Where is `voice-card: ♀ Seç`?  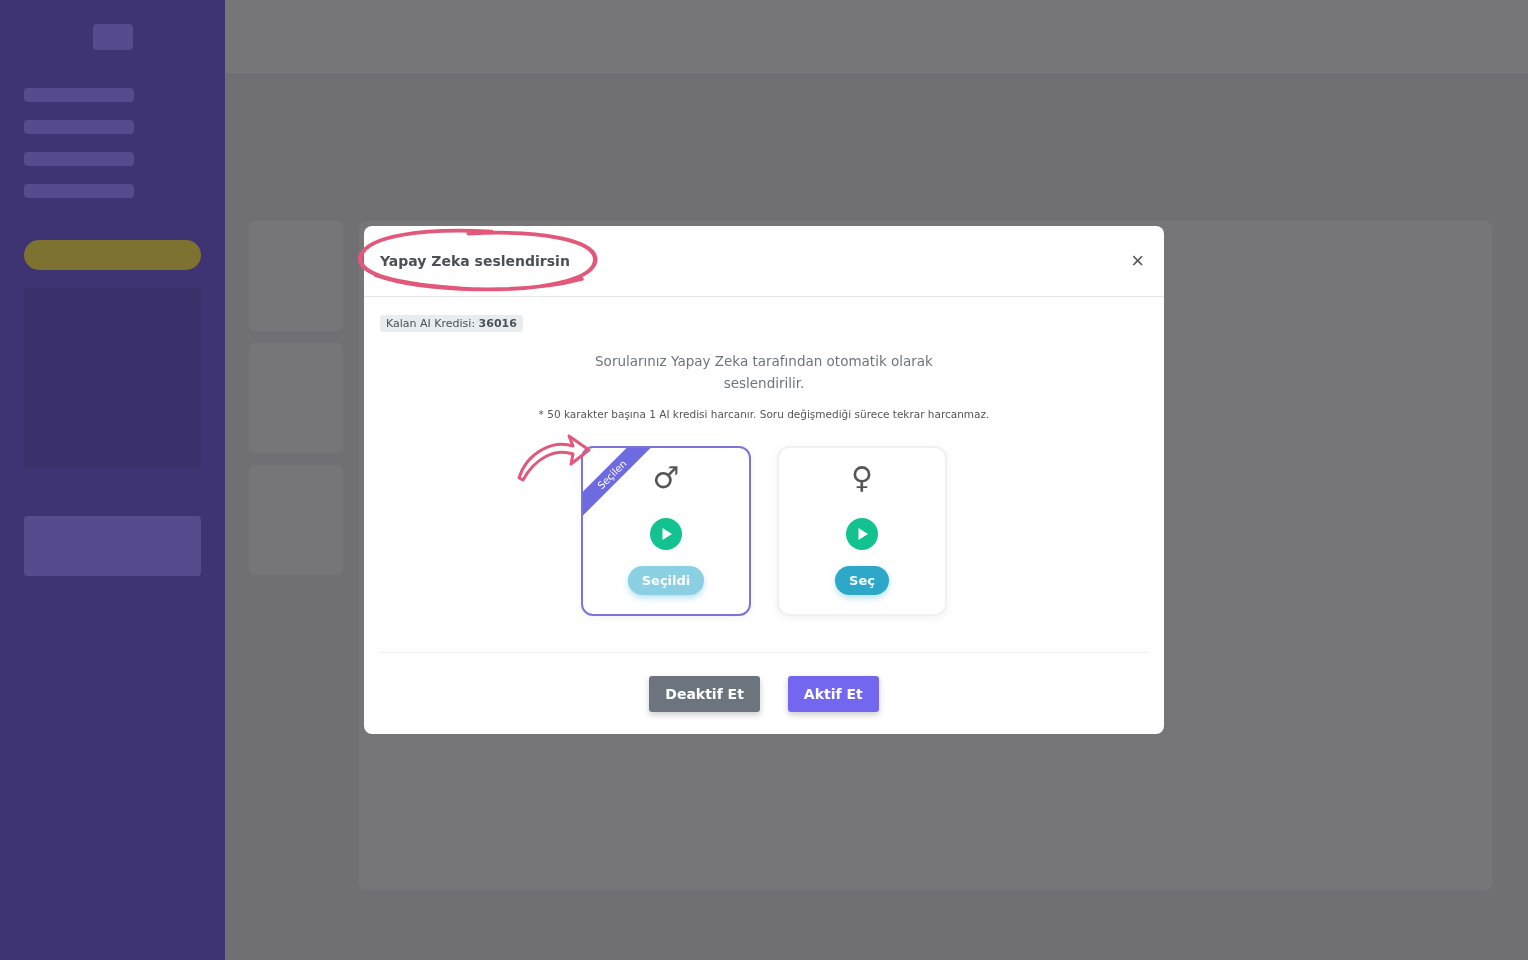 voice-card: ♀ Seç is located at coordinates (862, 531).